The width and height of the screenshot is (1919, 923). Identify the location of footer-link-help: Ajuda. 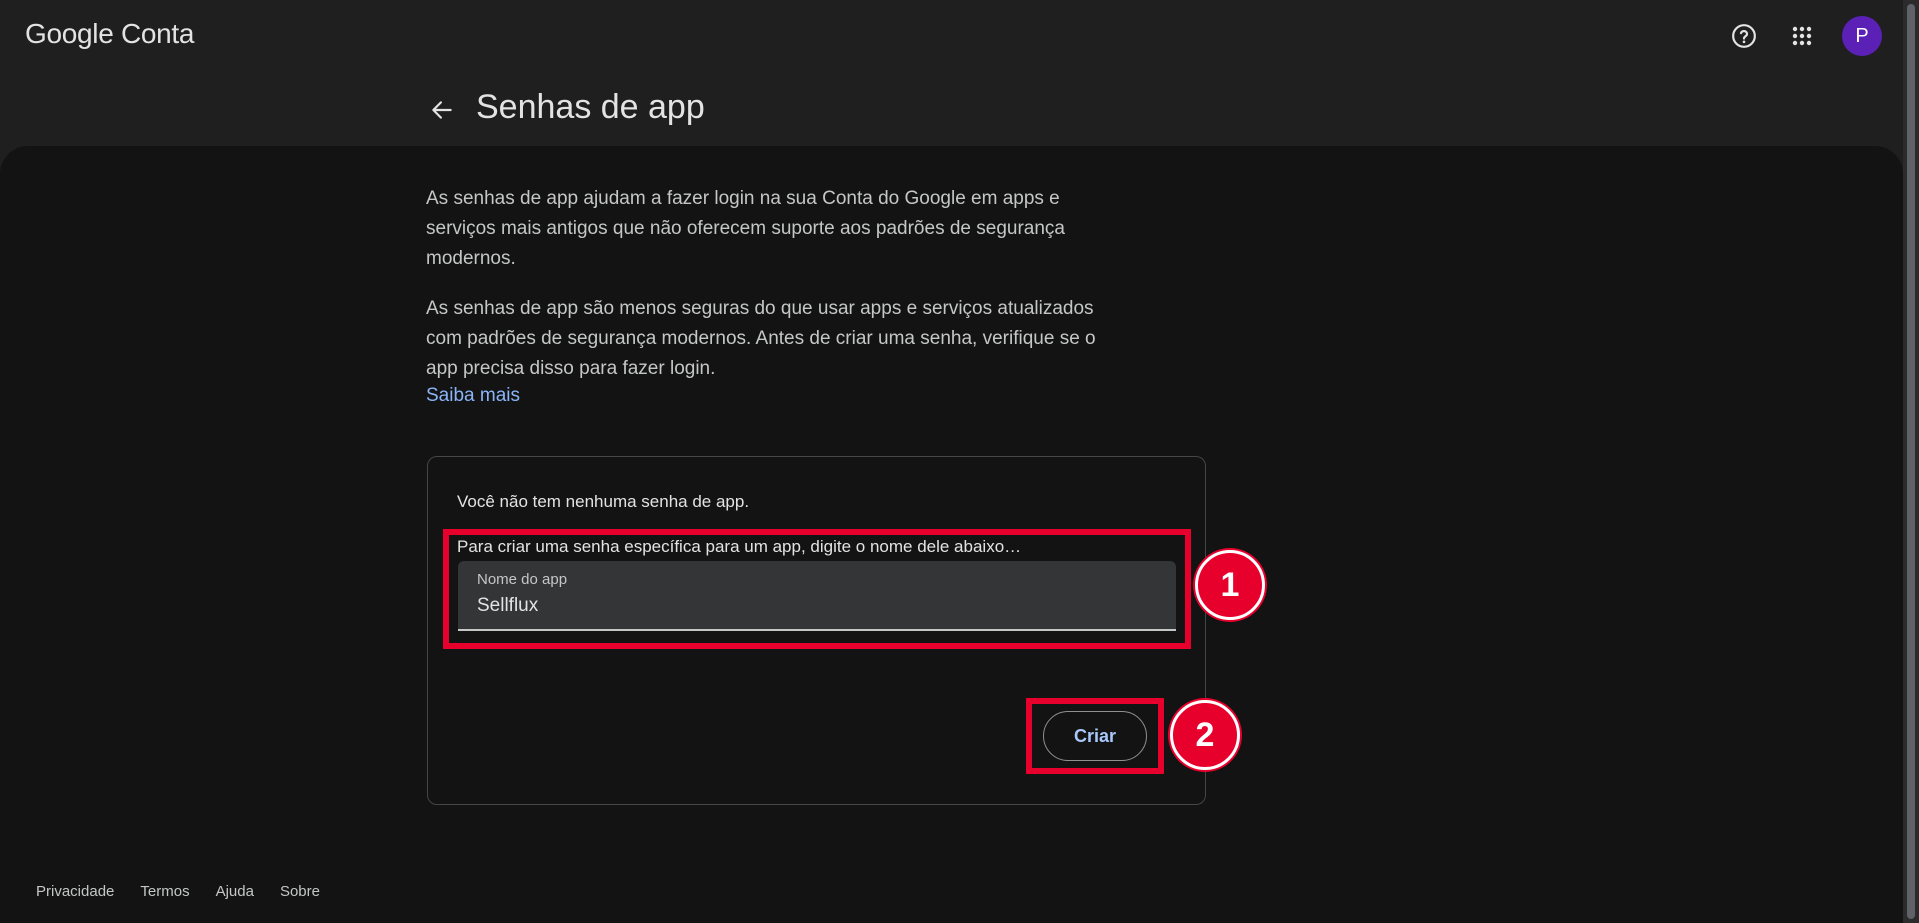
(235, 891).